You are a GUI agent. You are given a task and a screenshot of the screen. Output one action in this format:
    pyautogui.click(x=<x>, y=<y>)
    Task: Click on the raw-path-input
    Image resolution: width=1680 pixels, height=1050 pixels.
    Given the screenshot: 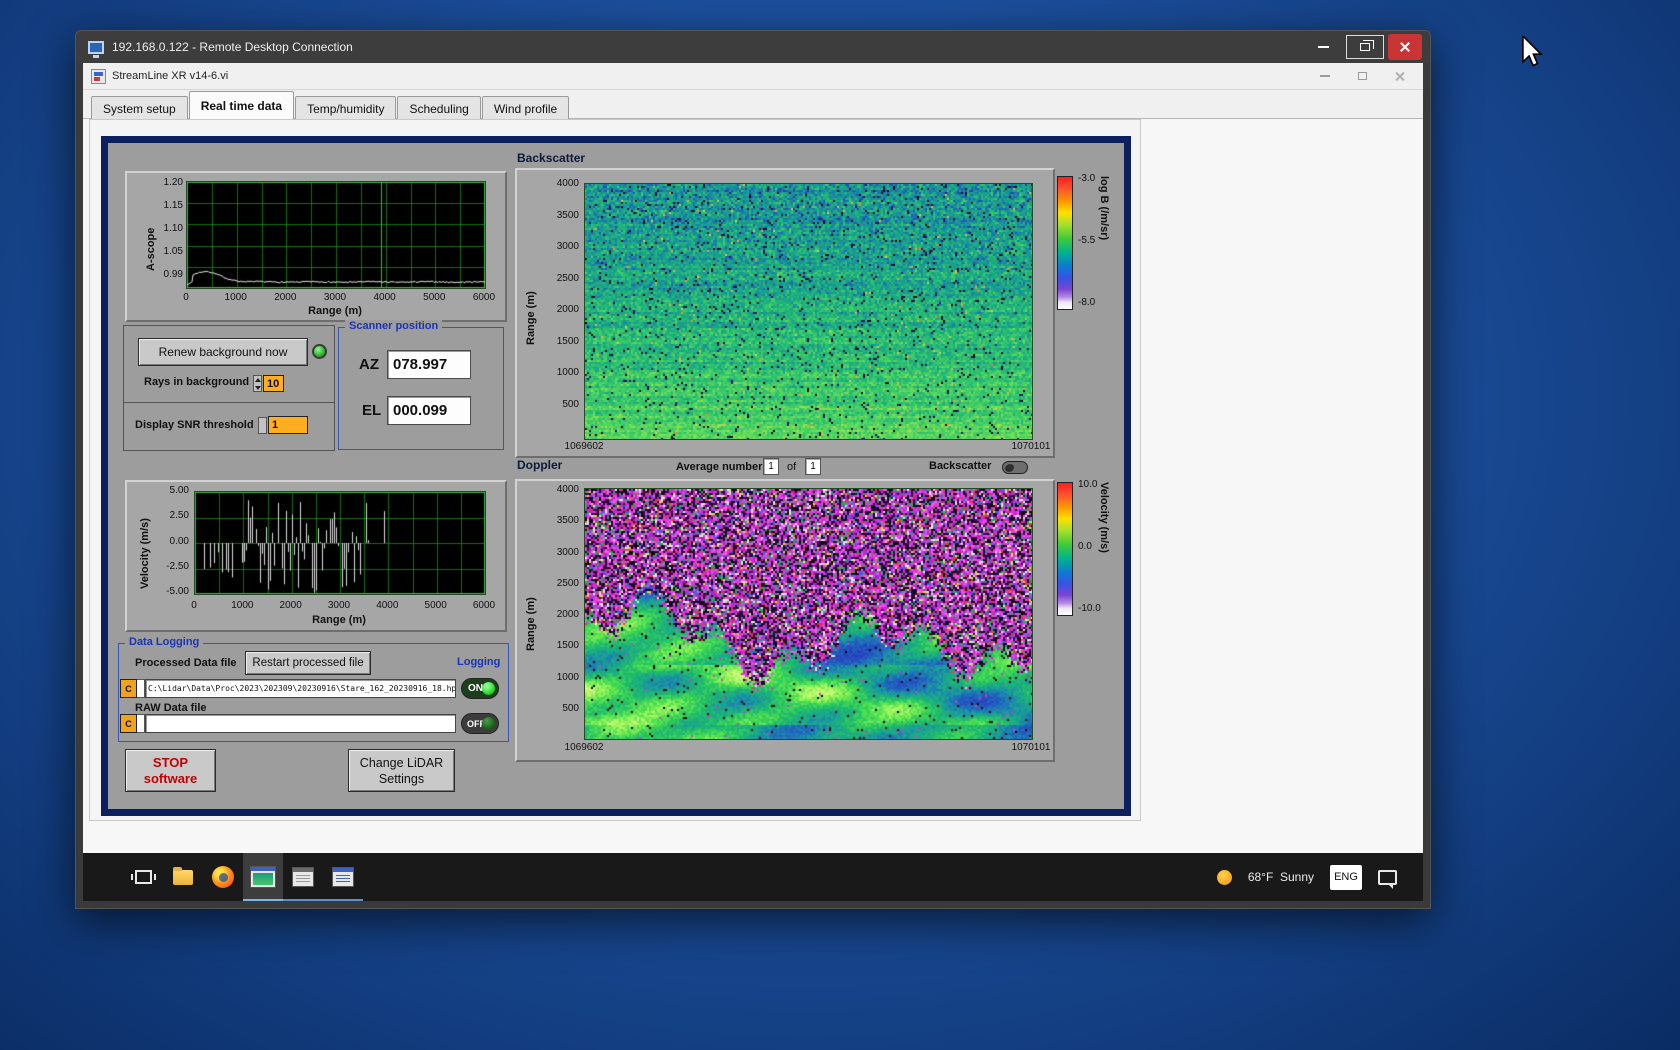 What is the action you would take?
    pyautogui.click(x=300, y=723)
    